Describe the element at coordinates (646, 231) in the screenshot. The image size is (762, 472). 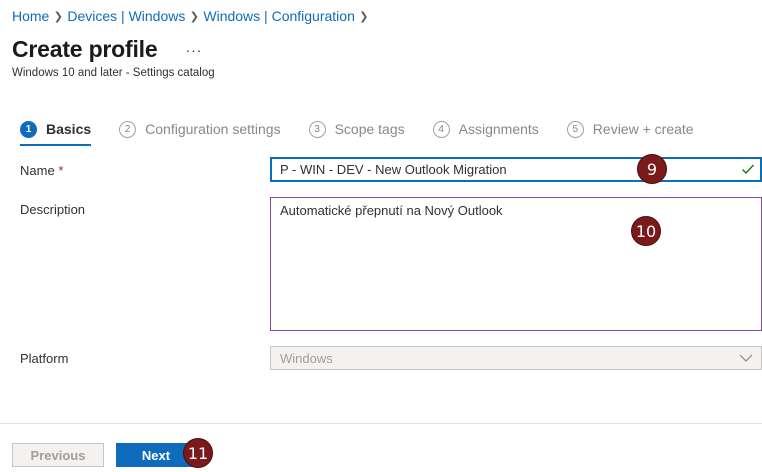
I see `annotation-marker-10: 10` at that location.